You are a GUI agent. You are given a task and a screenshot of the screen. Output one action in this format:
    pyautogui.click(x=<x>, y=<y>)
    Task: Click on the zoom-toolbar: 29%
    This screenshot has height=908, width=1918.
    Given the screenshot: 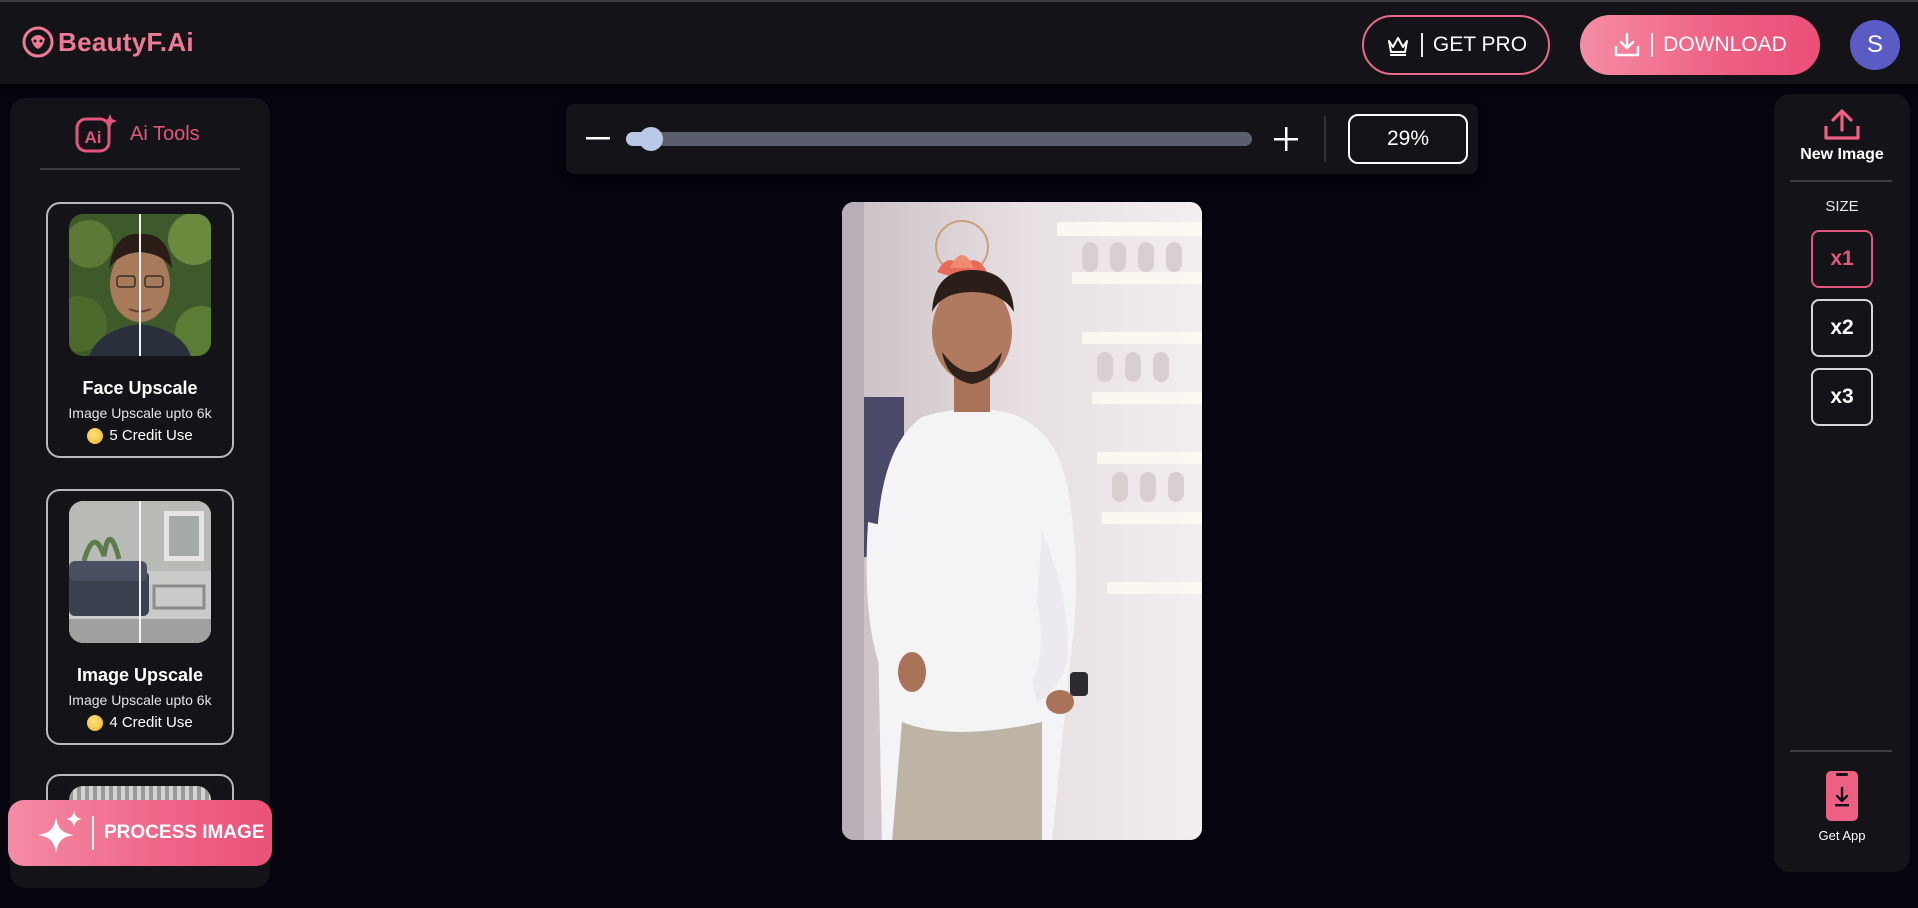 What is the action you would take?
    pyautogui.click(x=1022, y=139)
    